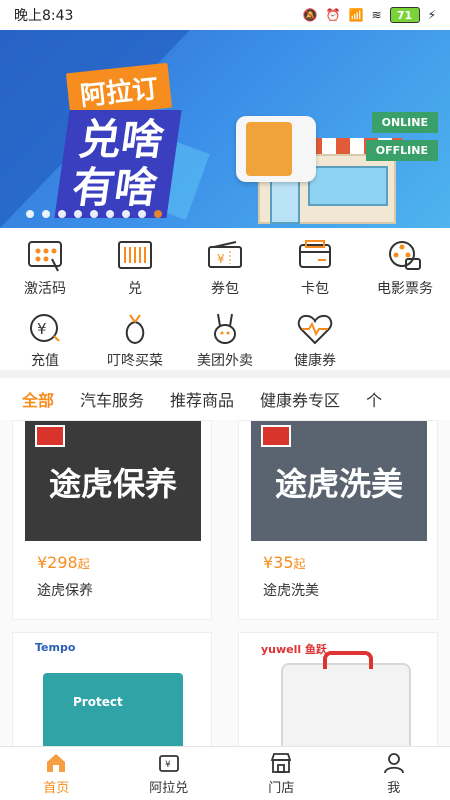 Image resolution: width=450 pixels, height=800 pixels. I want to click on grid-item-movie-tickets: 电影票务, so click(405, 265).